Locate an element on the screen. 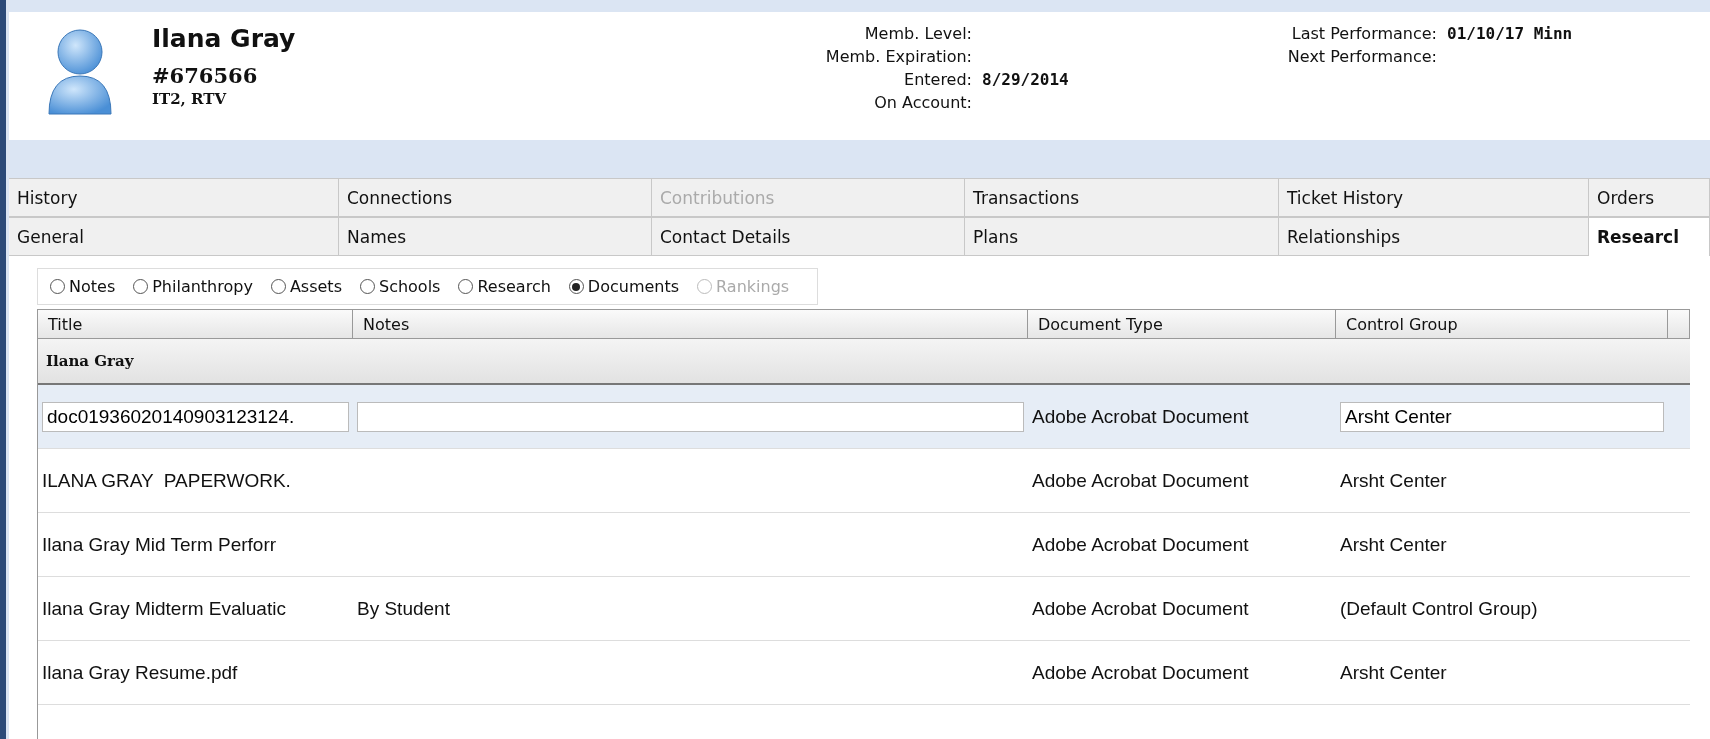 Image resolution: width=1710 pixels, height=739 pixels. field-label: Entered: is located at coordinates (937, 79).